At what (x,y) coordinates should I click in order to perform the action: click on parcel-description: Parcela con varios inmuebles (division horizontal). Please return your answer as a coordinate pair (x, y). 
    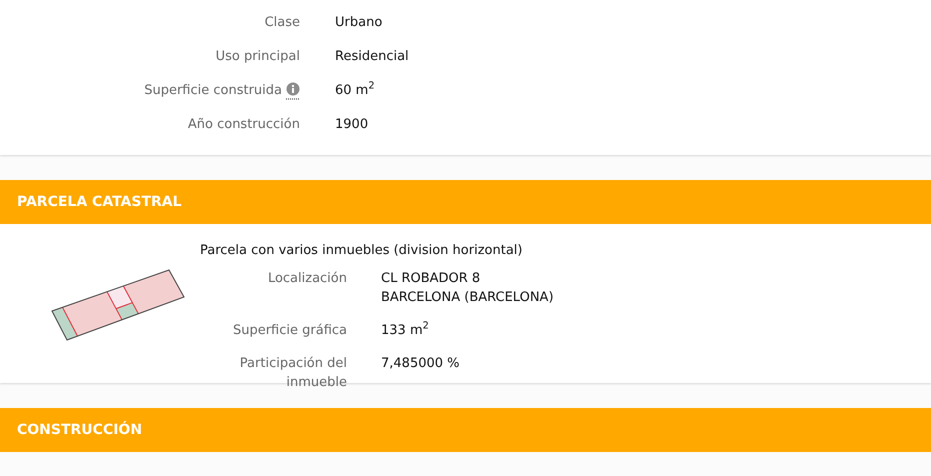
    Looking at the image, I should click on (362, 251).